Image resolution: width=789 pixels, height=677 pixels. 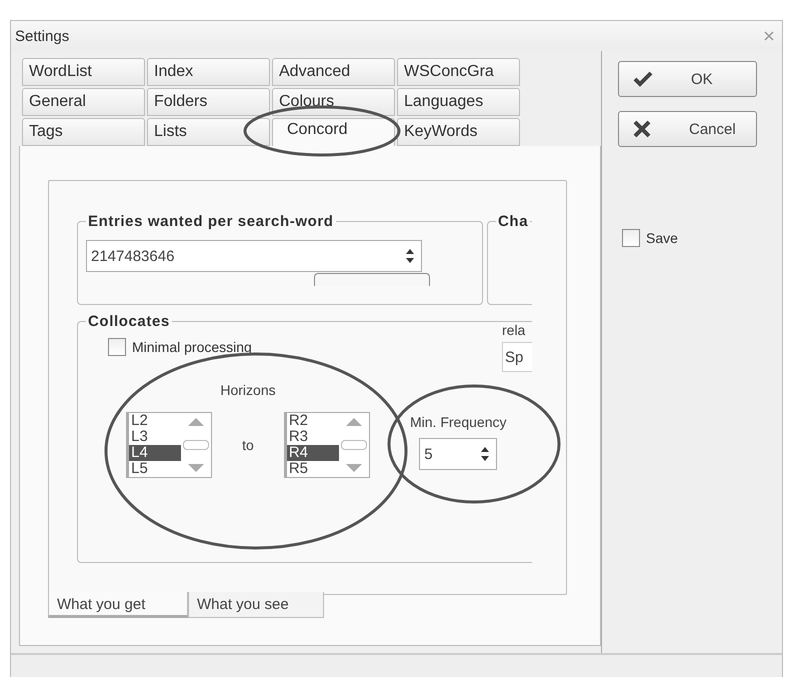 I want to click on list-item: R4, so click(x=312, y=453).